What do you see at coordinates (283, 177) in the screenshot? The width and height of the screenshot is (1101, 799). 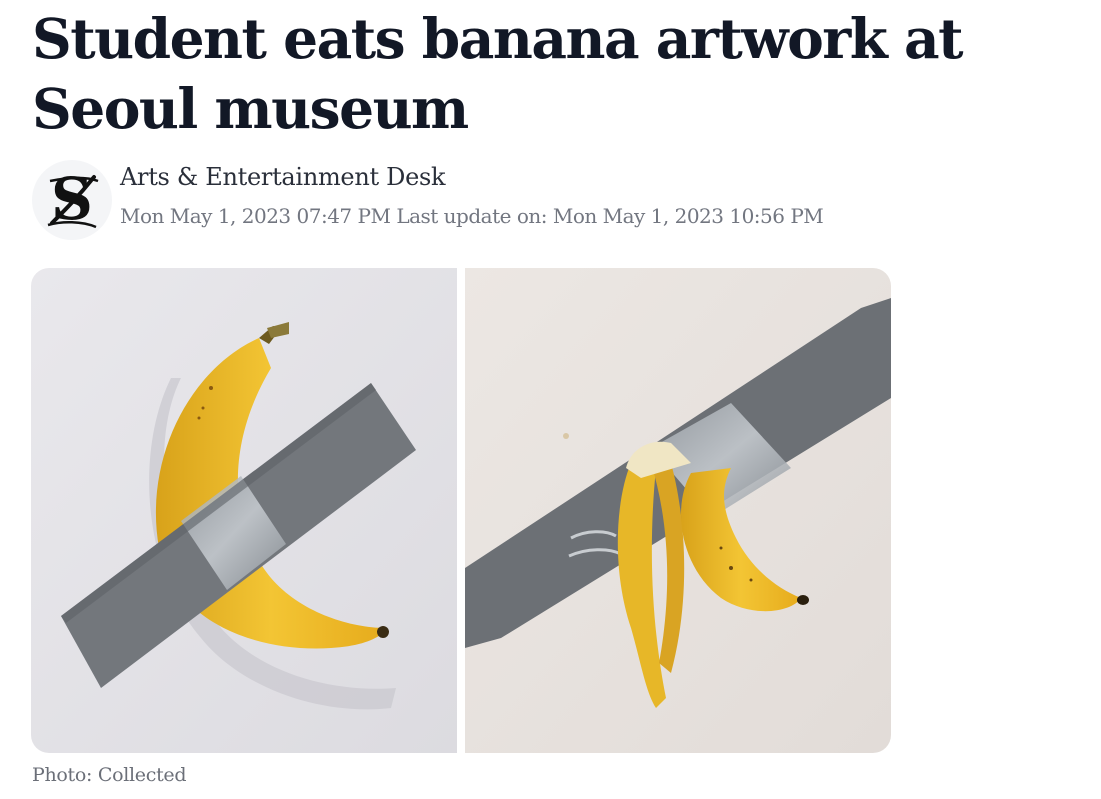 I see `author-link: Arts & Entertainment Desk` at bounding box center [283, 177].